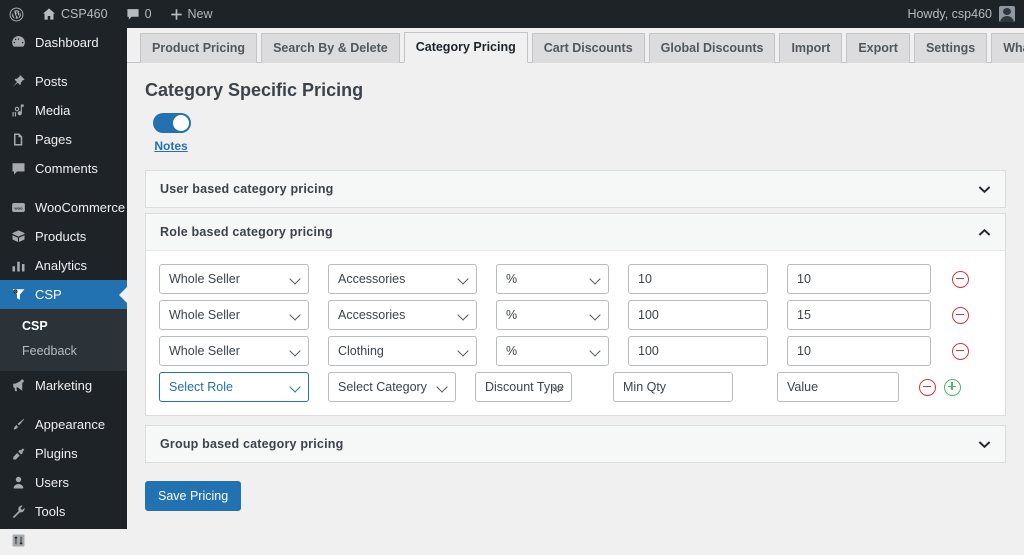 The height and width of the screenshot is (555, 1024). Describe the element at coordinates (51, 81) in the screenshot. I see `sidebar-item-label: Posts` at that location.